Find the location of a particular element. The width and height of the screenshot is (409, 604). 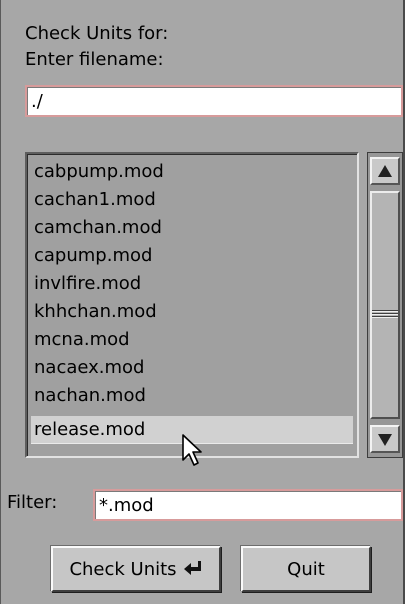

quit-label: Quit is located at coordinates (306, 569).